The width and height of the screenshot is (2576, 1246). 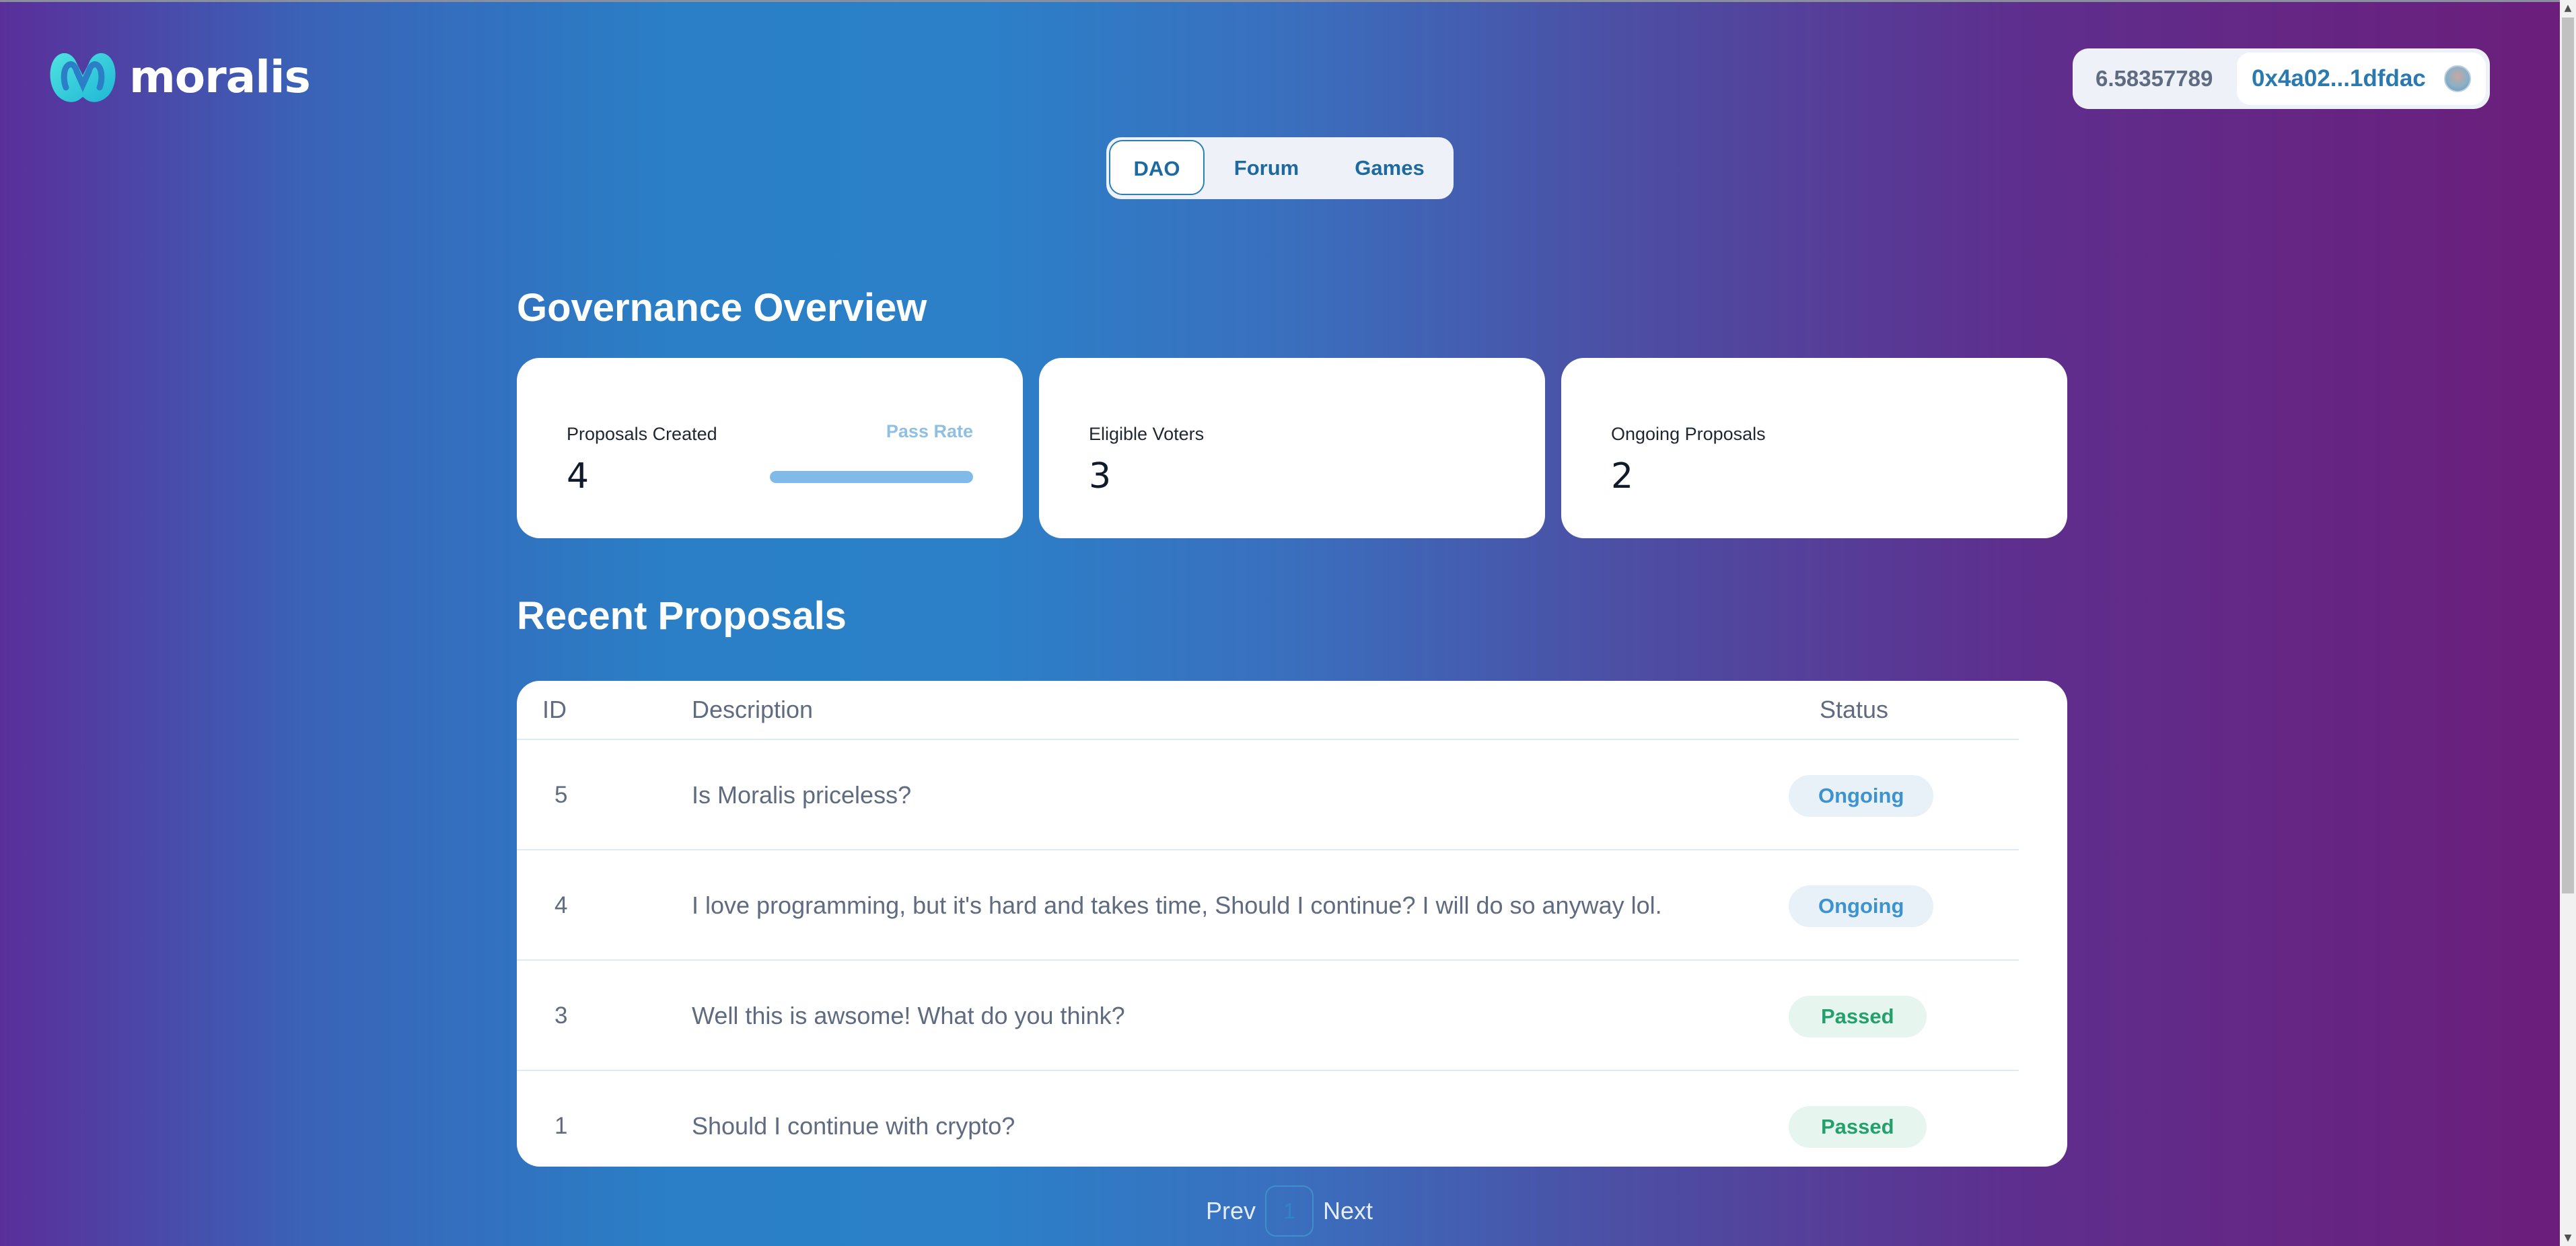 What do you see at coordinates (561, 1015) in the screenshot?
I see `proposal-id: 3` at bounding box center [561, 1015].